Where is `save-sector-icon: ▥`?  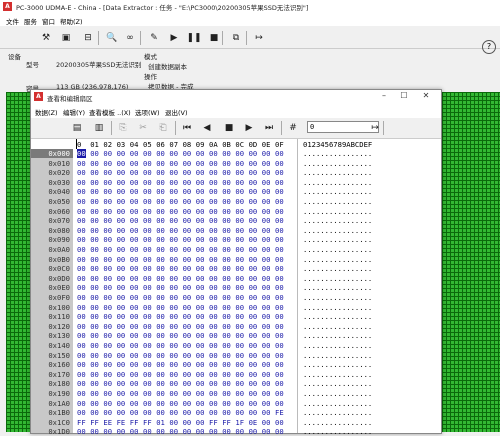
save-sector-icon: ▥ is located at coordinates (99, 128).